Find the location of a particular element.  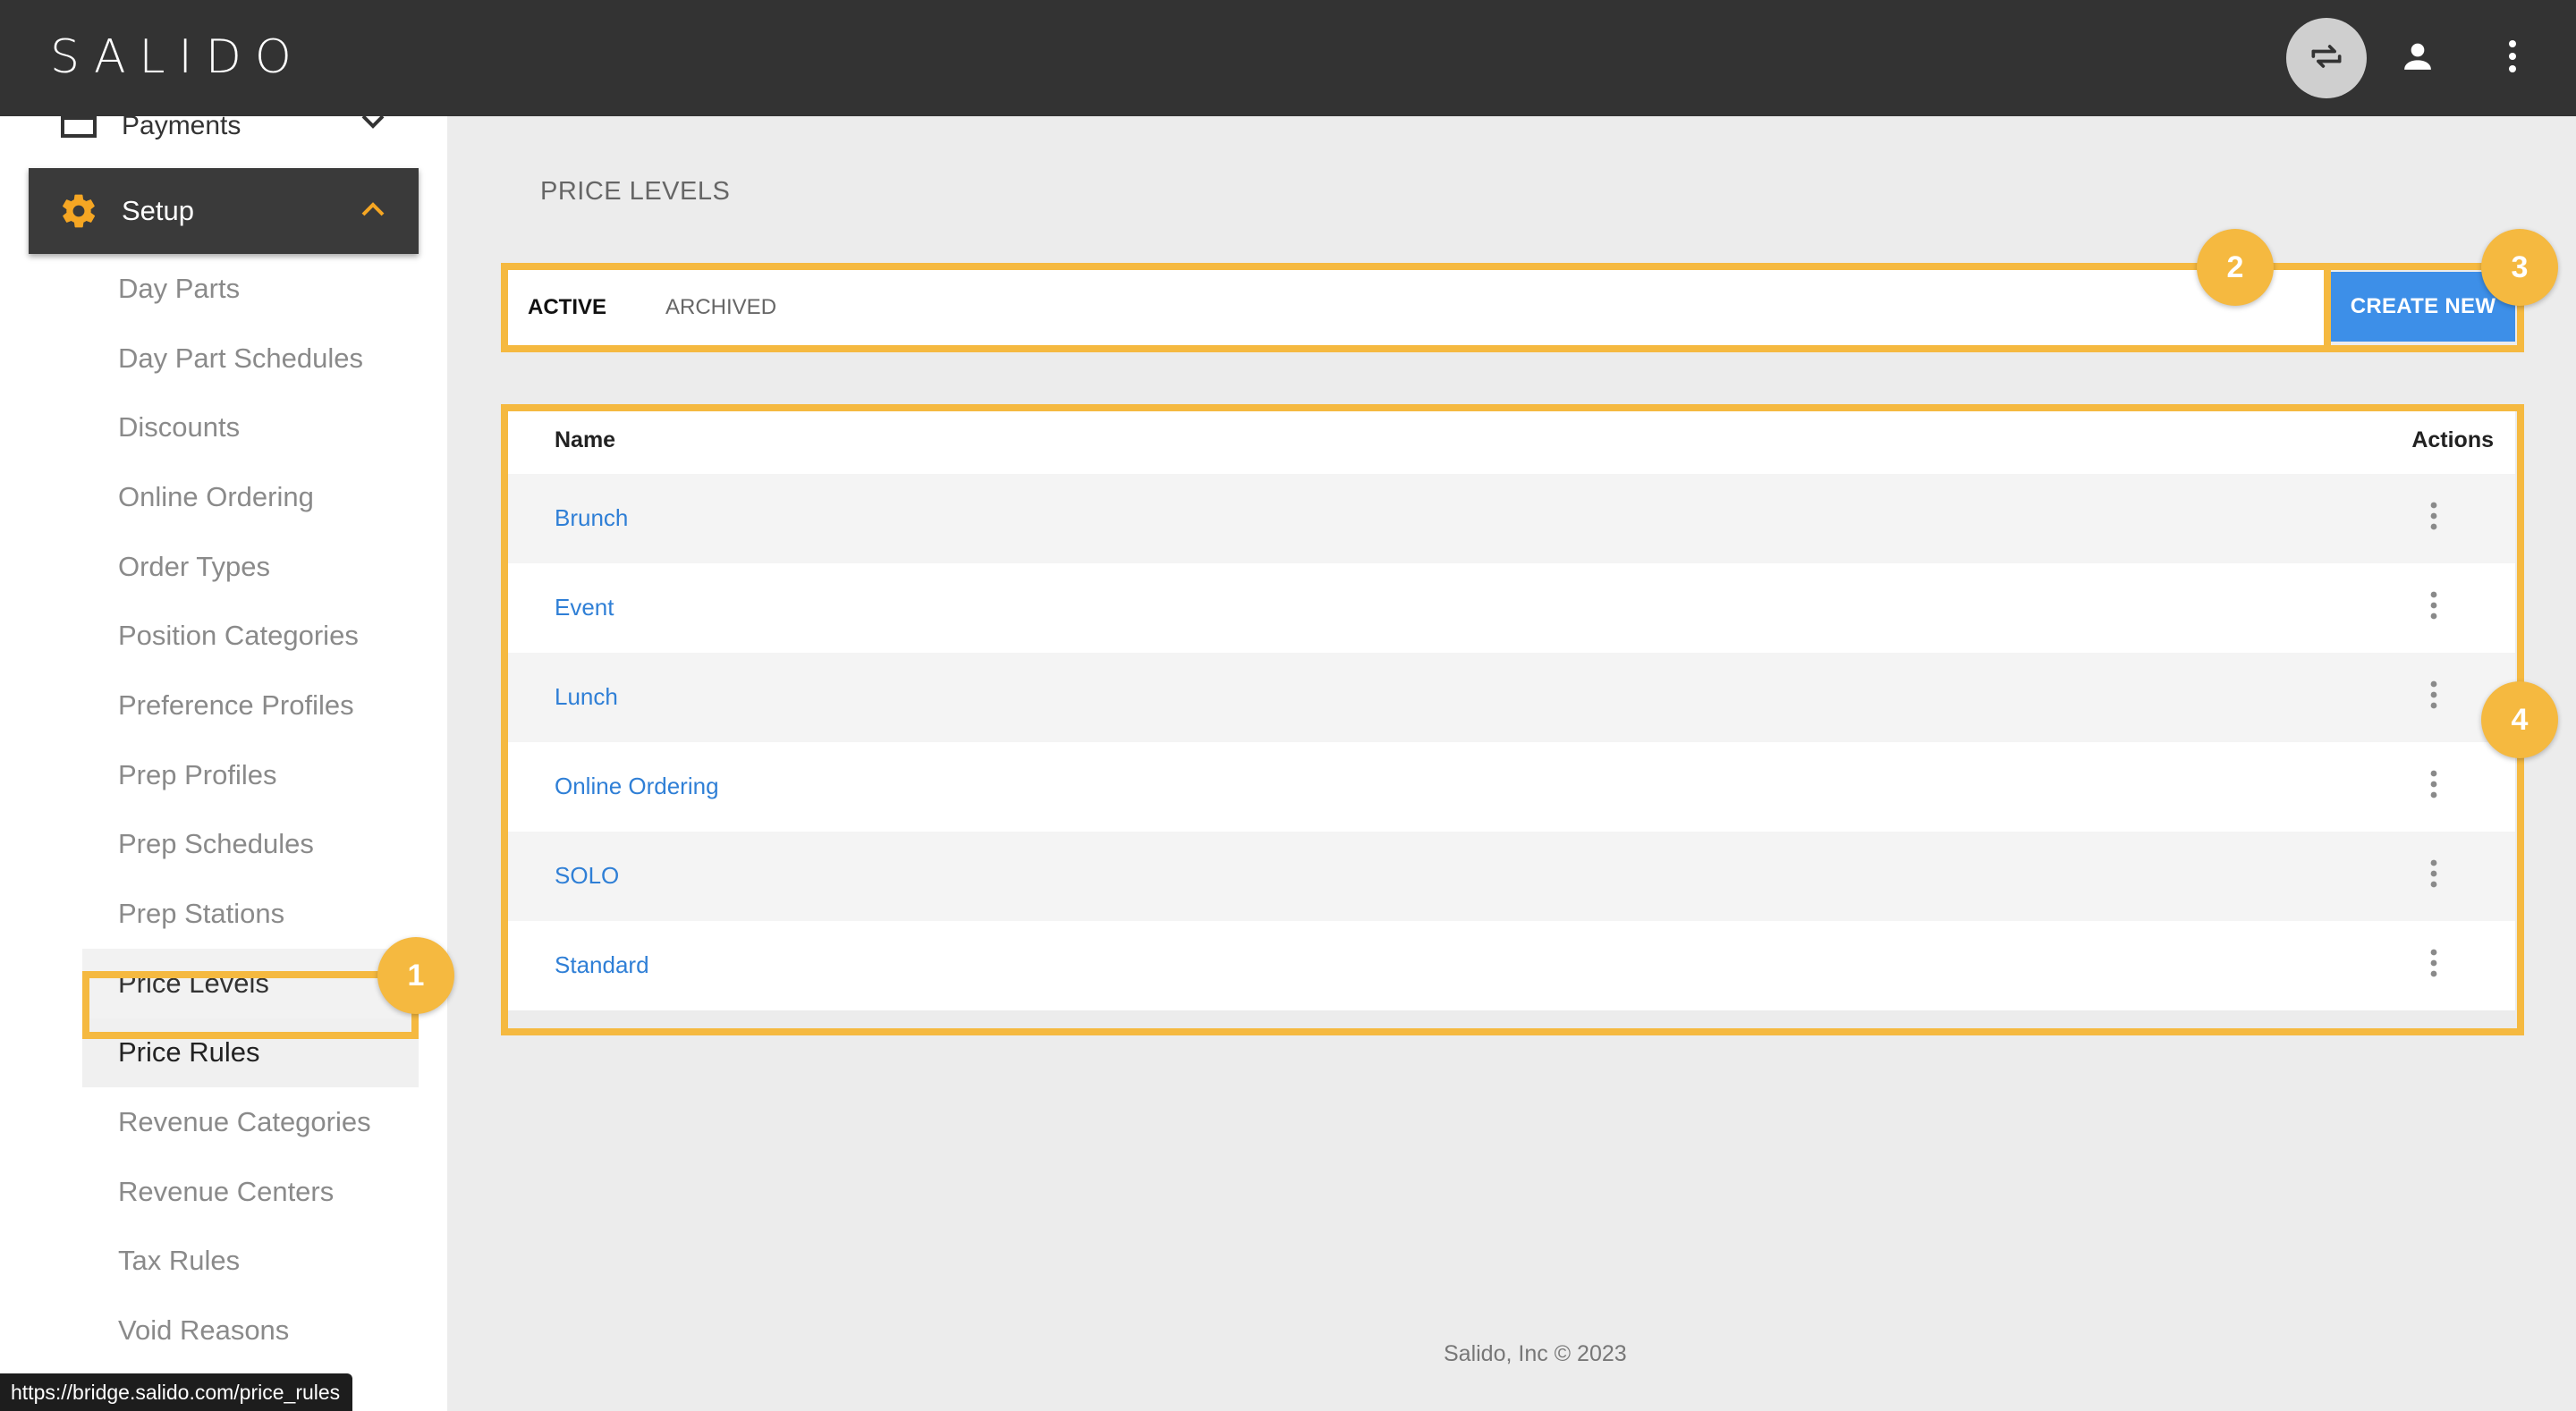

sidebar-item-price-rules: Price Rules is located at coordinates (250, 1053).